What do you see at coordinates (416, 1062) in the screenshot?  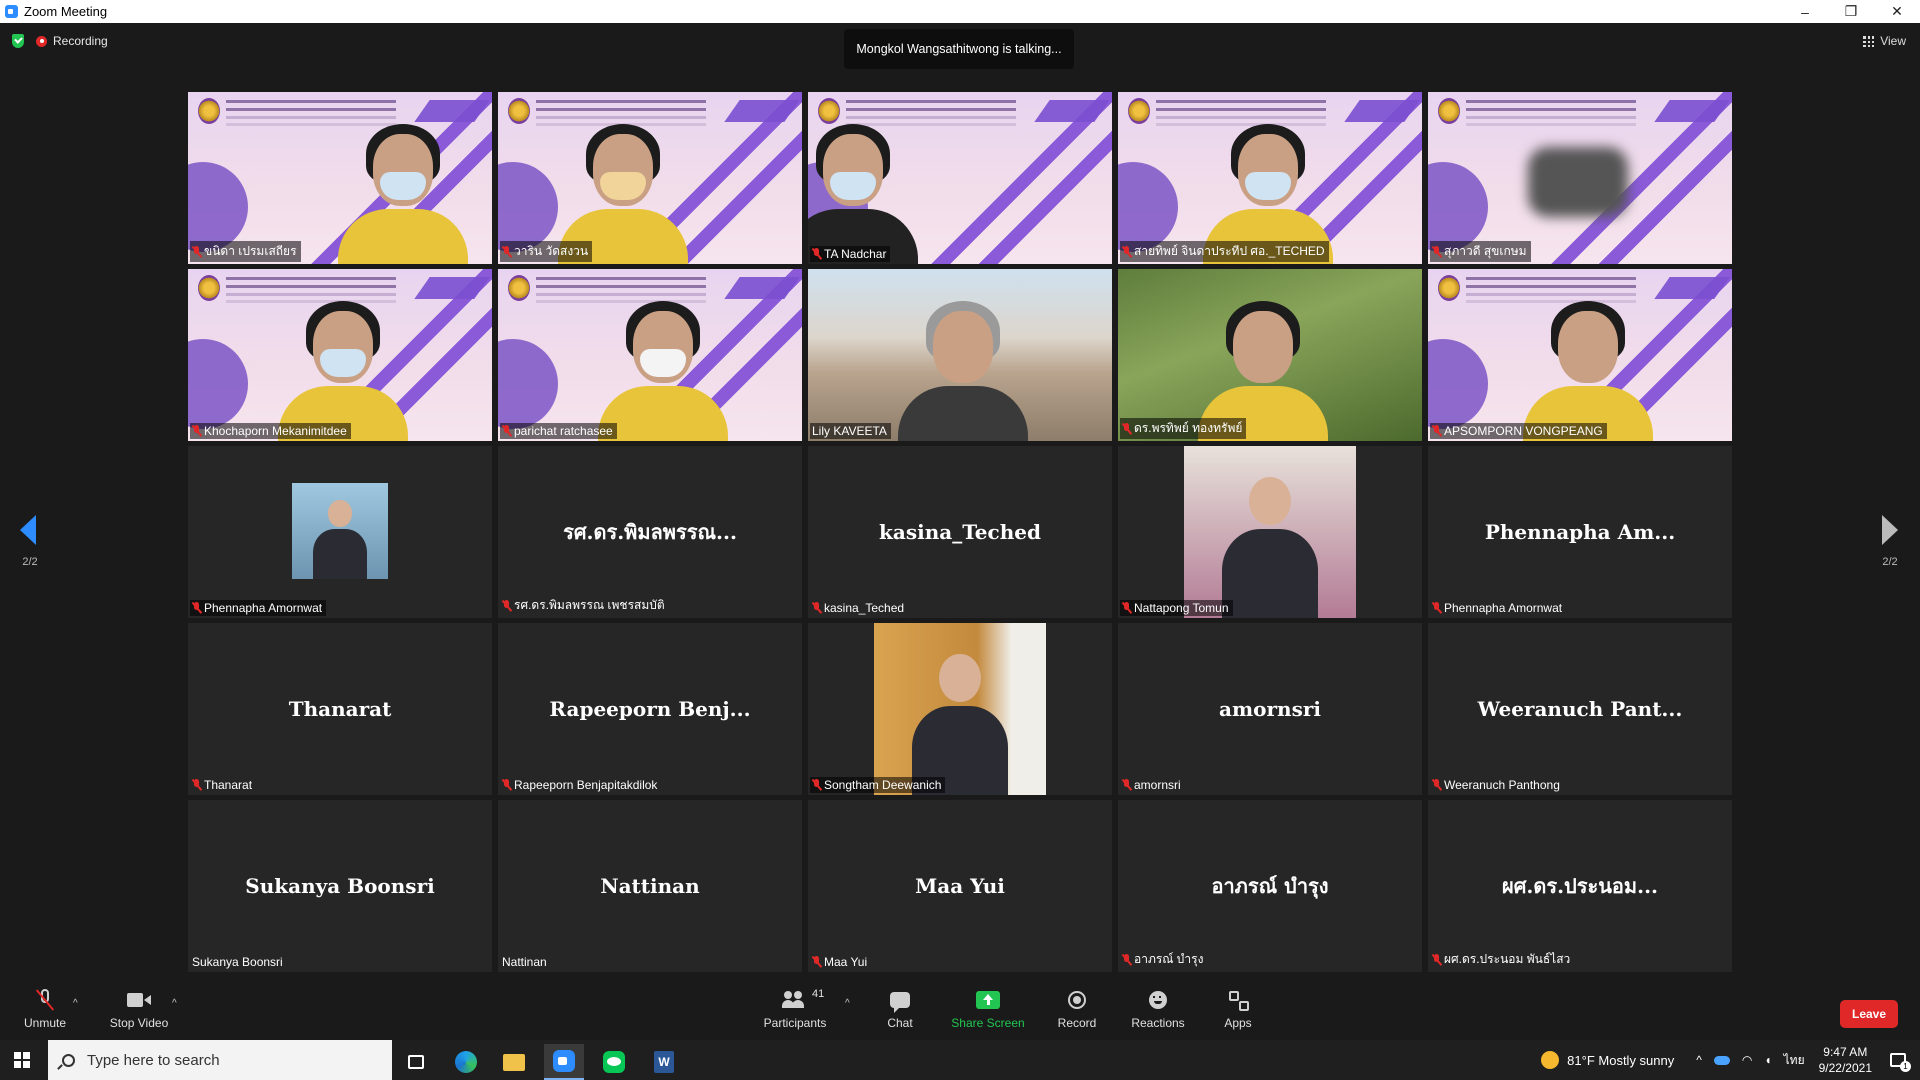 I see `task-view-button` at bounding box center [416, 1062].